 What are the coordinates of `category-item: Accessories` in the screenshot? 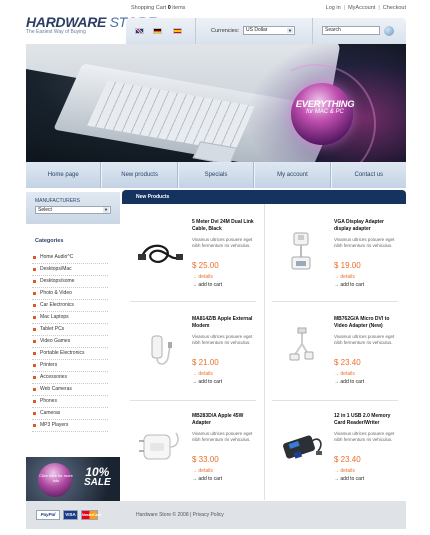 It's located at (70, 378).